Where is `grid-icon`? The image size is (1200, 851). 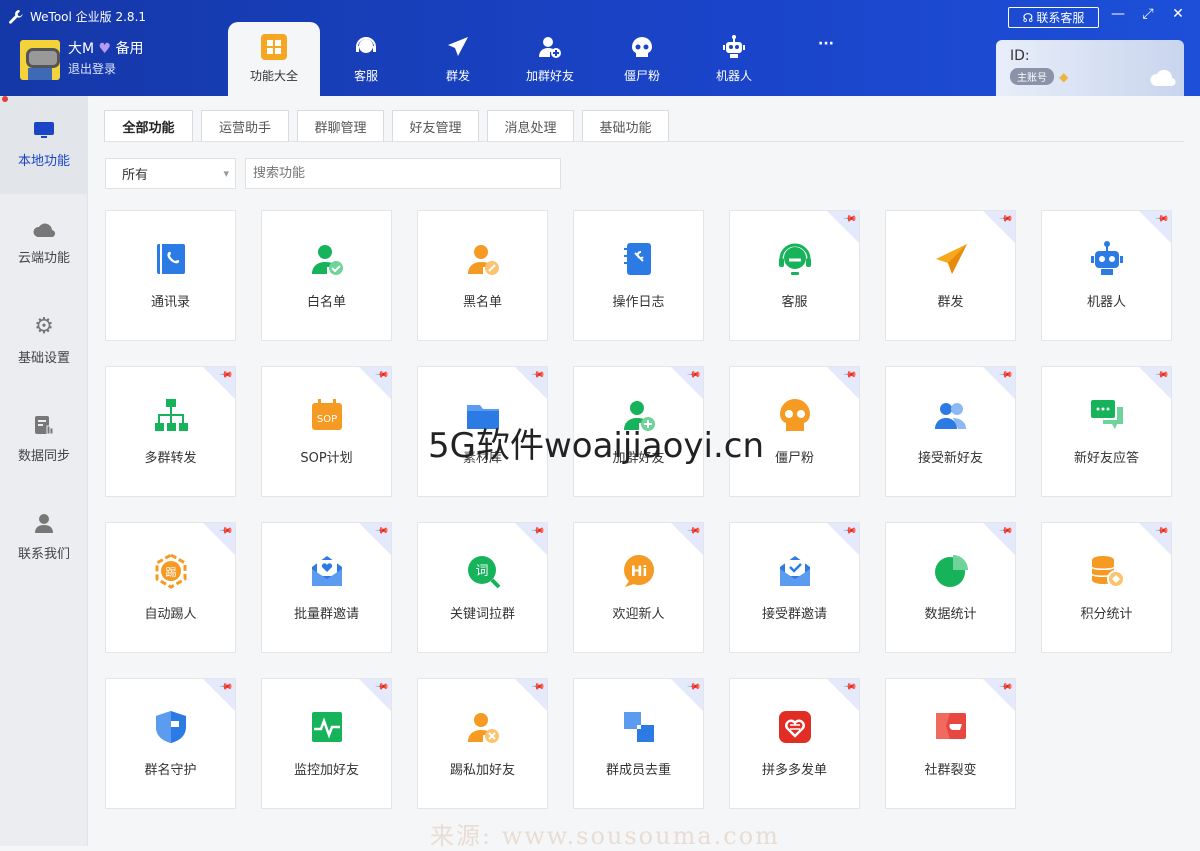 grid-icon is located at coordinates (274, 47).